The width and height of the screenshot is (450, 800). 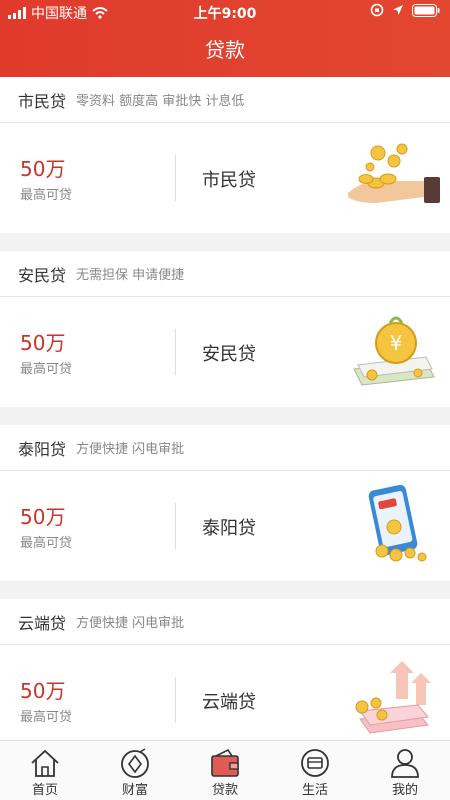 I want to click on loan-card-body: 50万 最高可贷 云端贷, so click(x=225, y=692).